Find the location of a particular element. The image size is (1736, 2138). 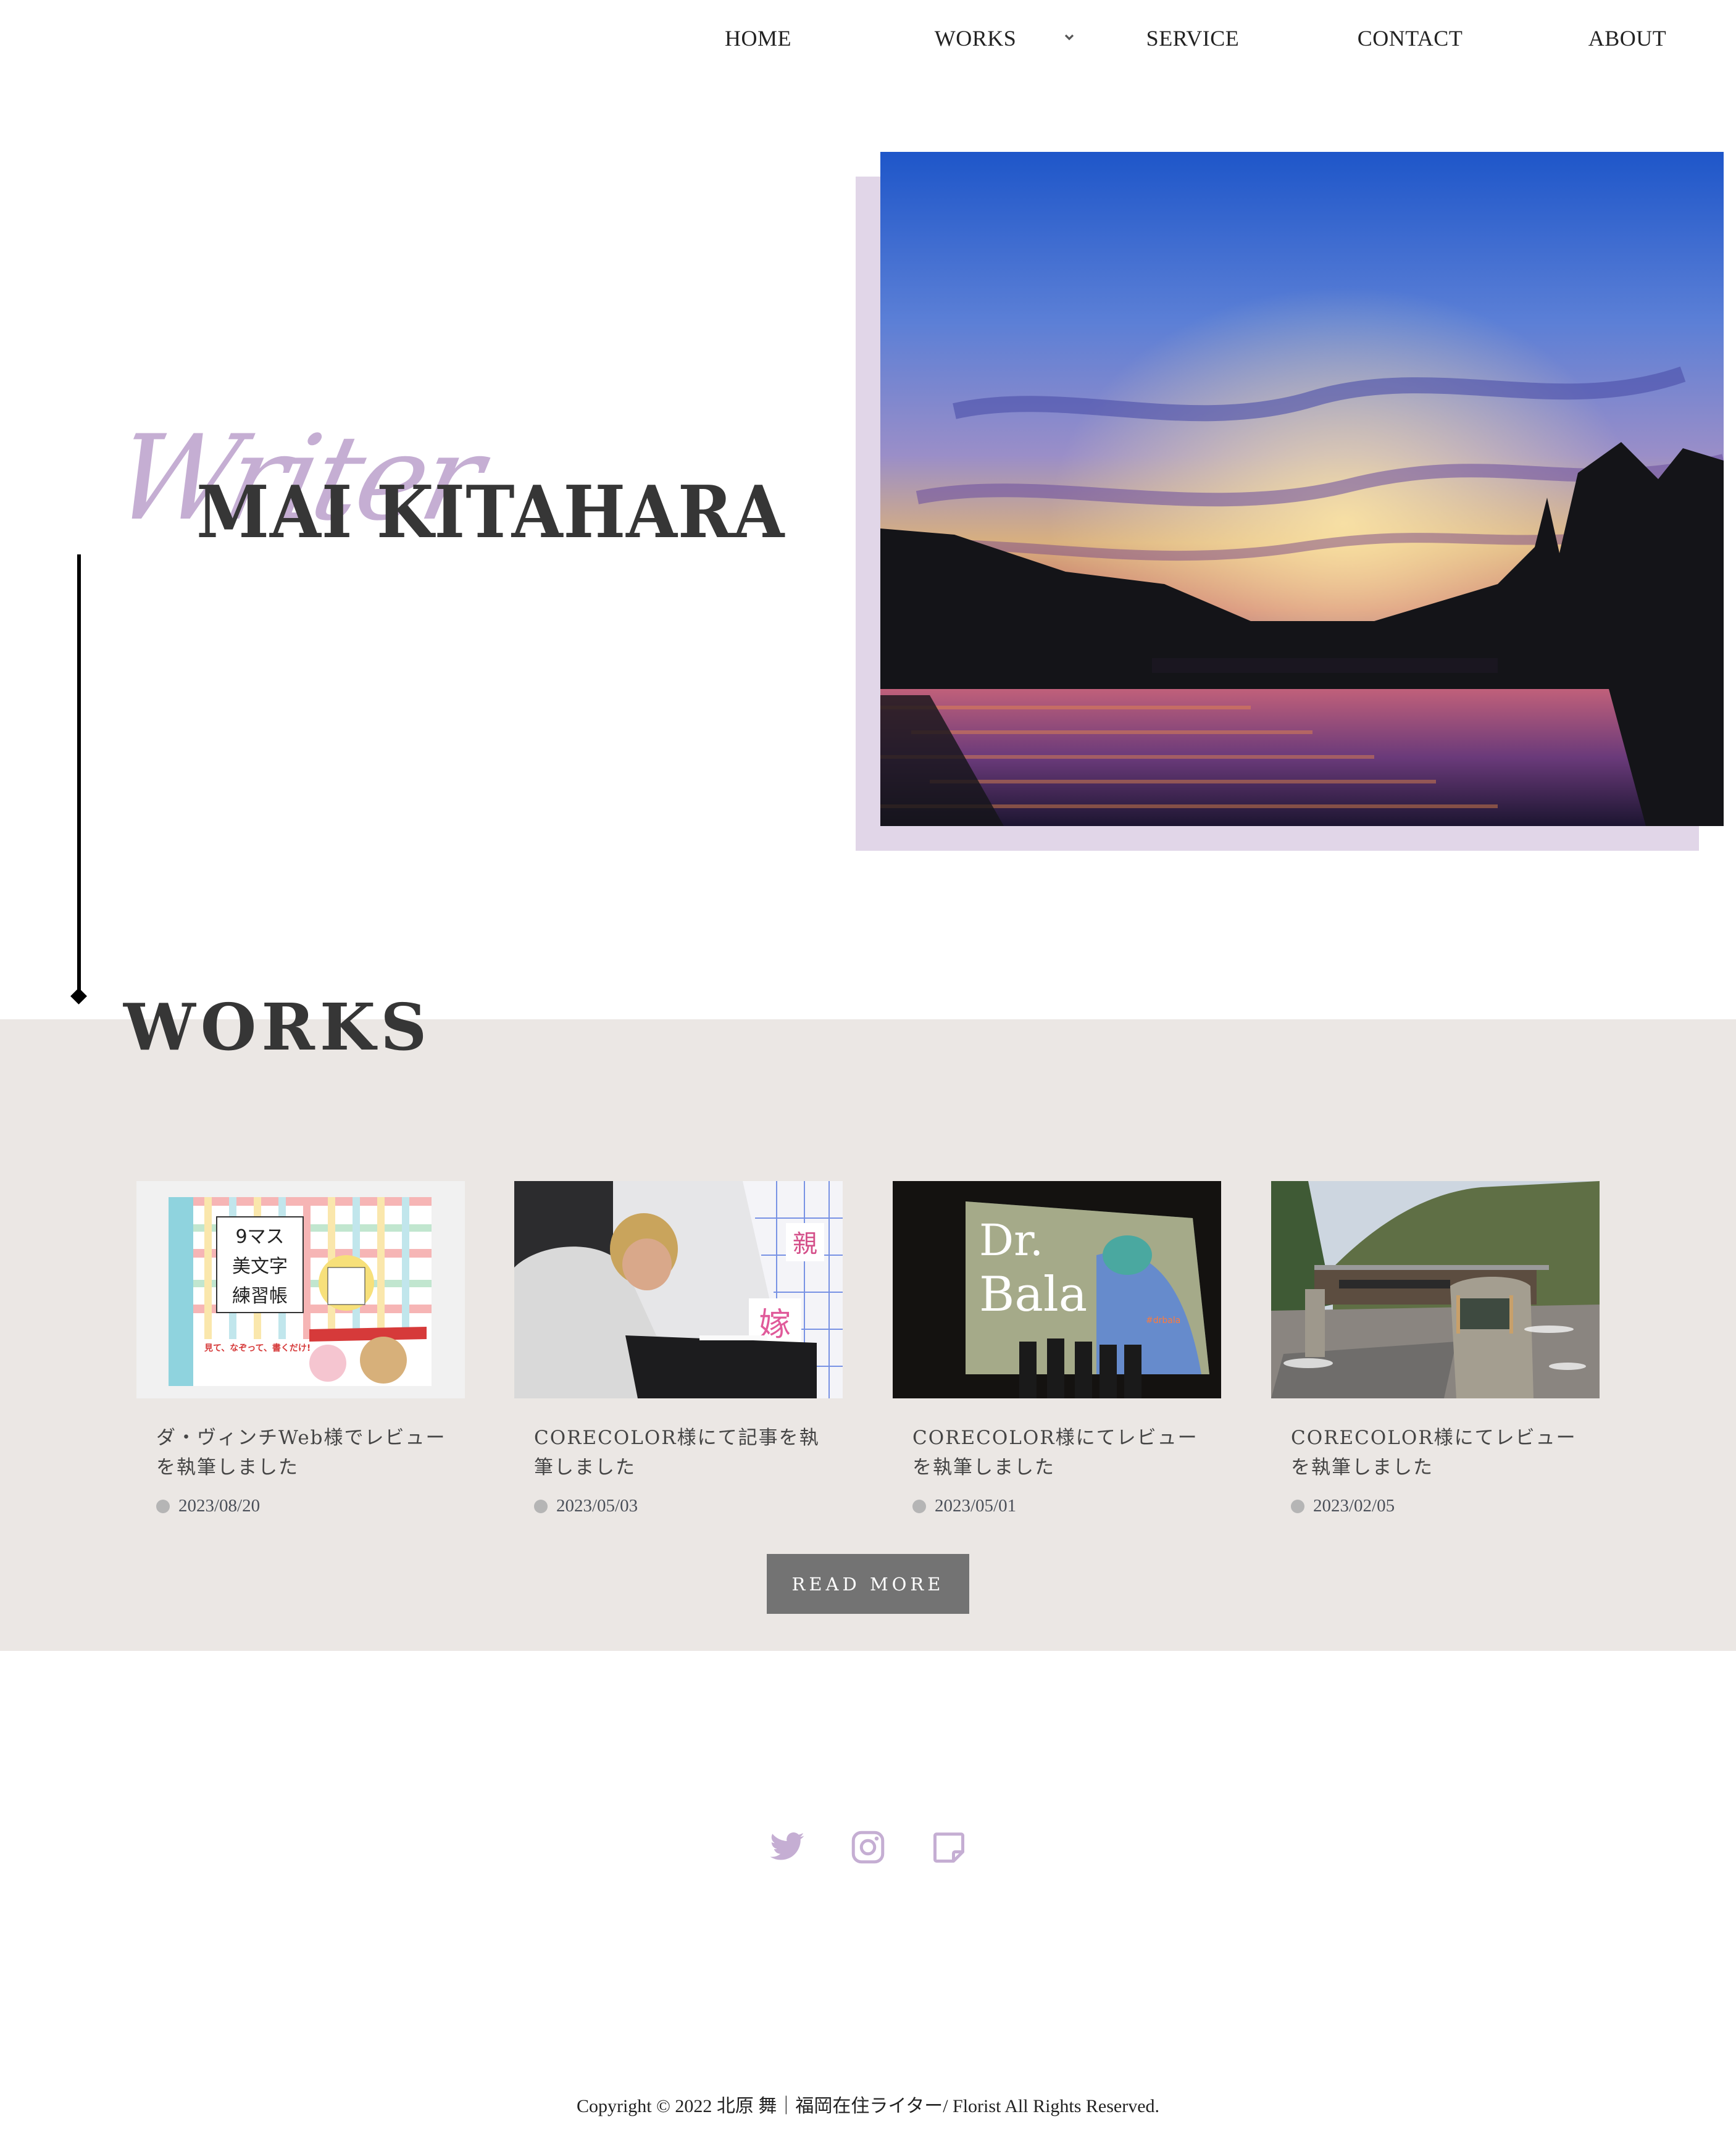

nav-service-label: SERVICE is located at coordinates (1193, 38).